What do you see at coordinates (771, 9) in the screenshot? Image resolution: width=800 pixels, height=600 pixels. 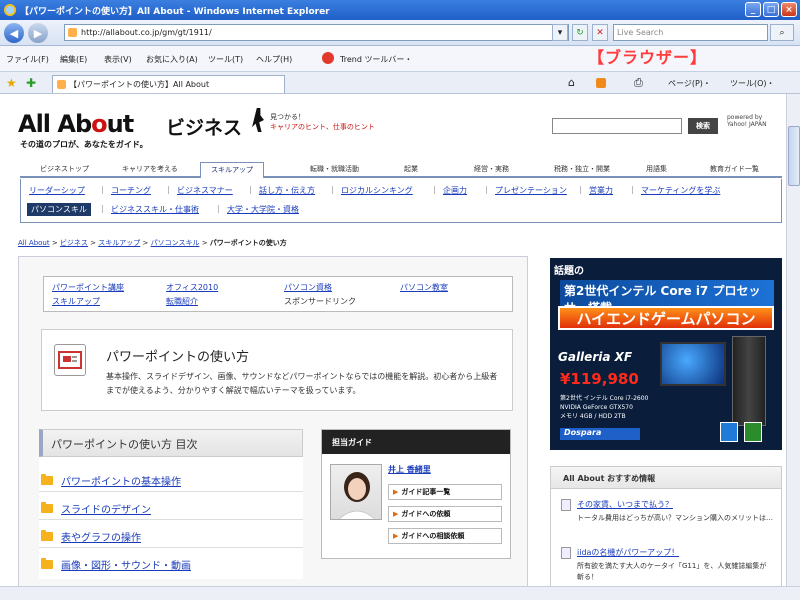 I see `maximize-button: □` at bounding box center [771, 9].